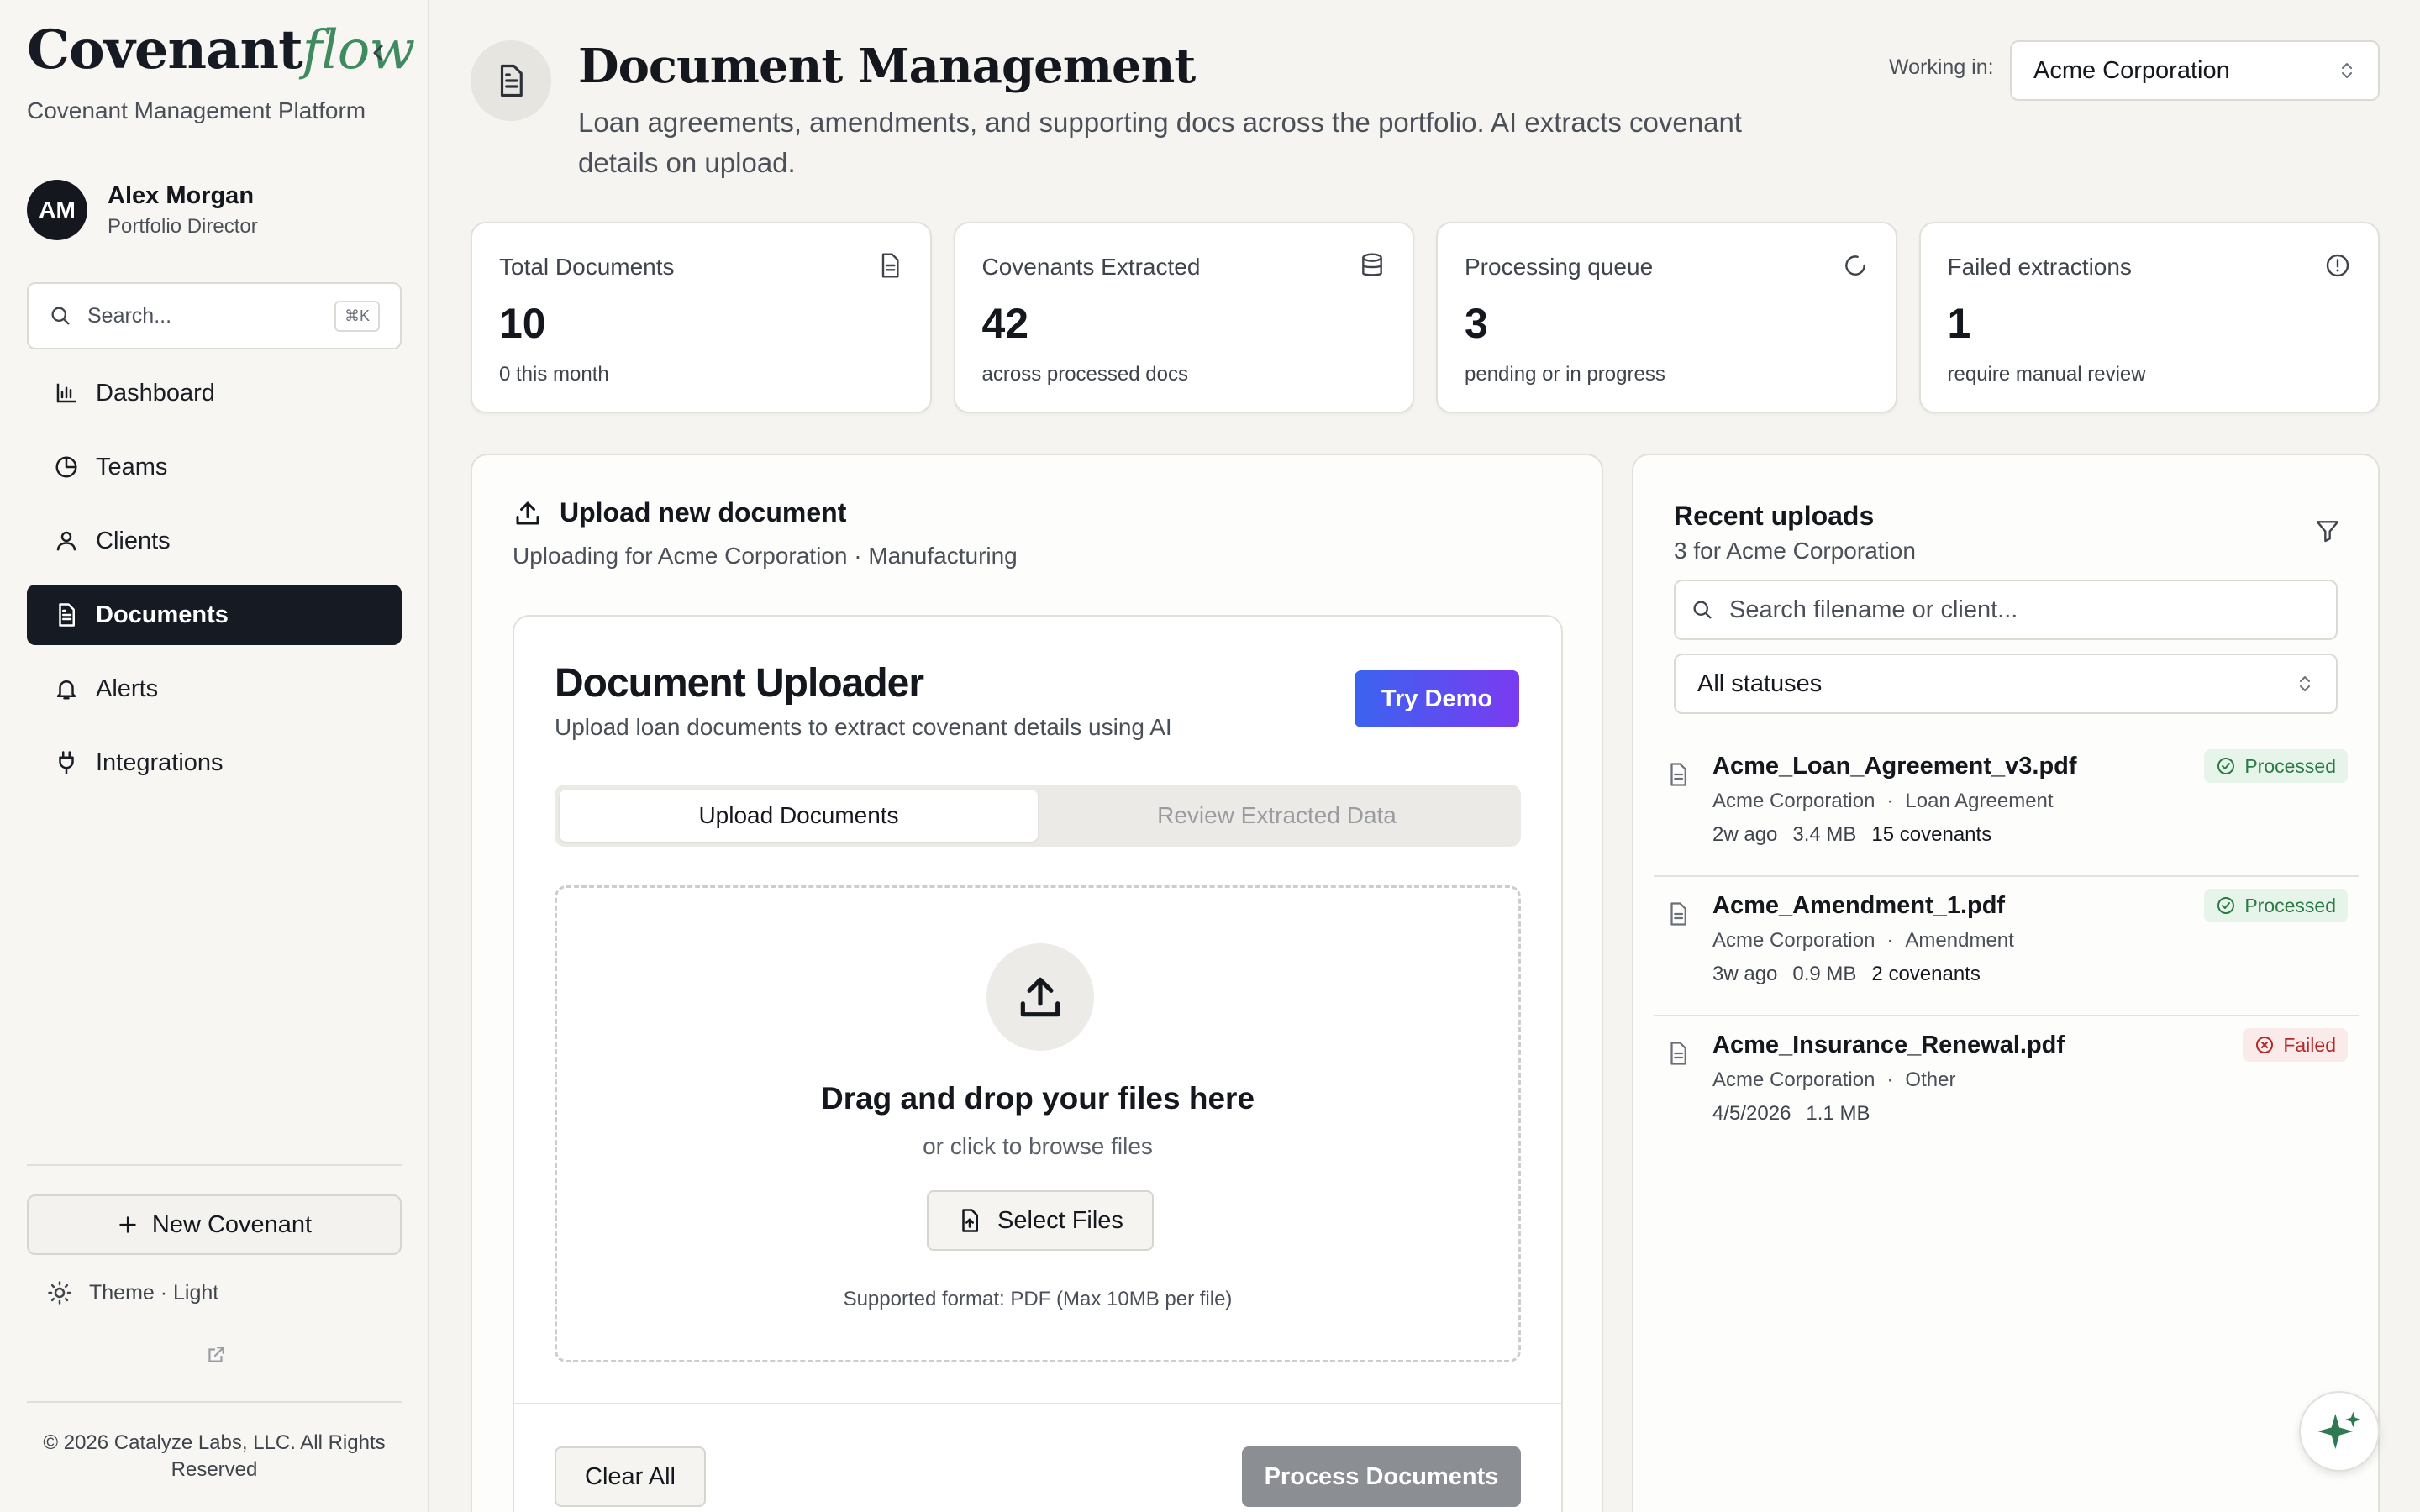  I want to click on organization-select: Acme Corporation, so click(2195, 70).